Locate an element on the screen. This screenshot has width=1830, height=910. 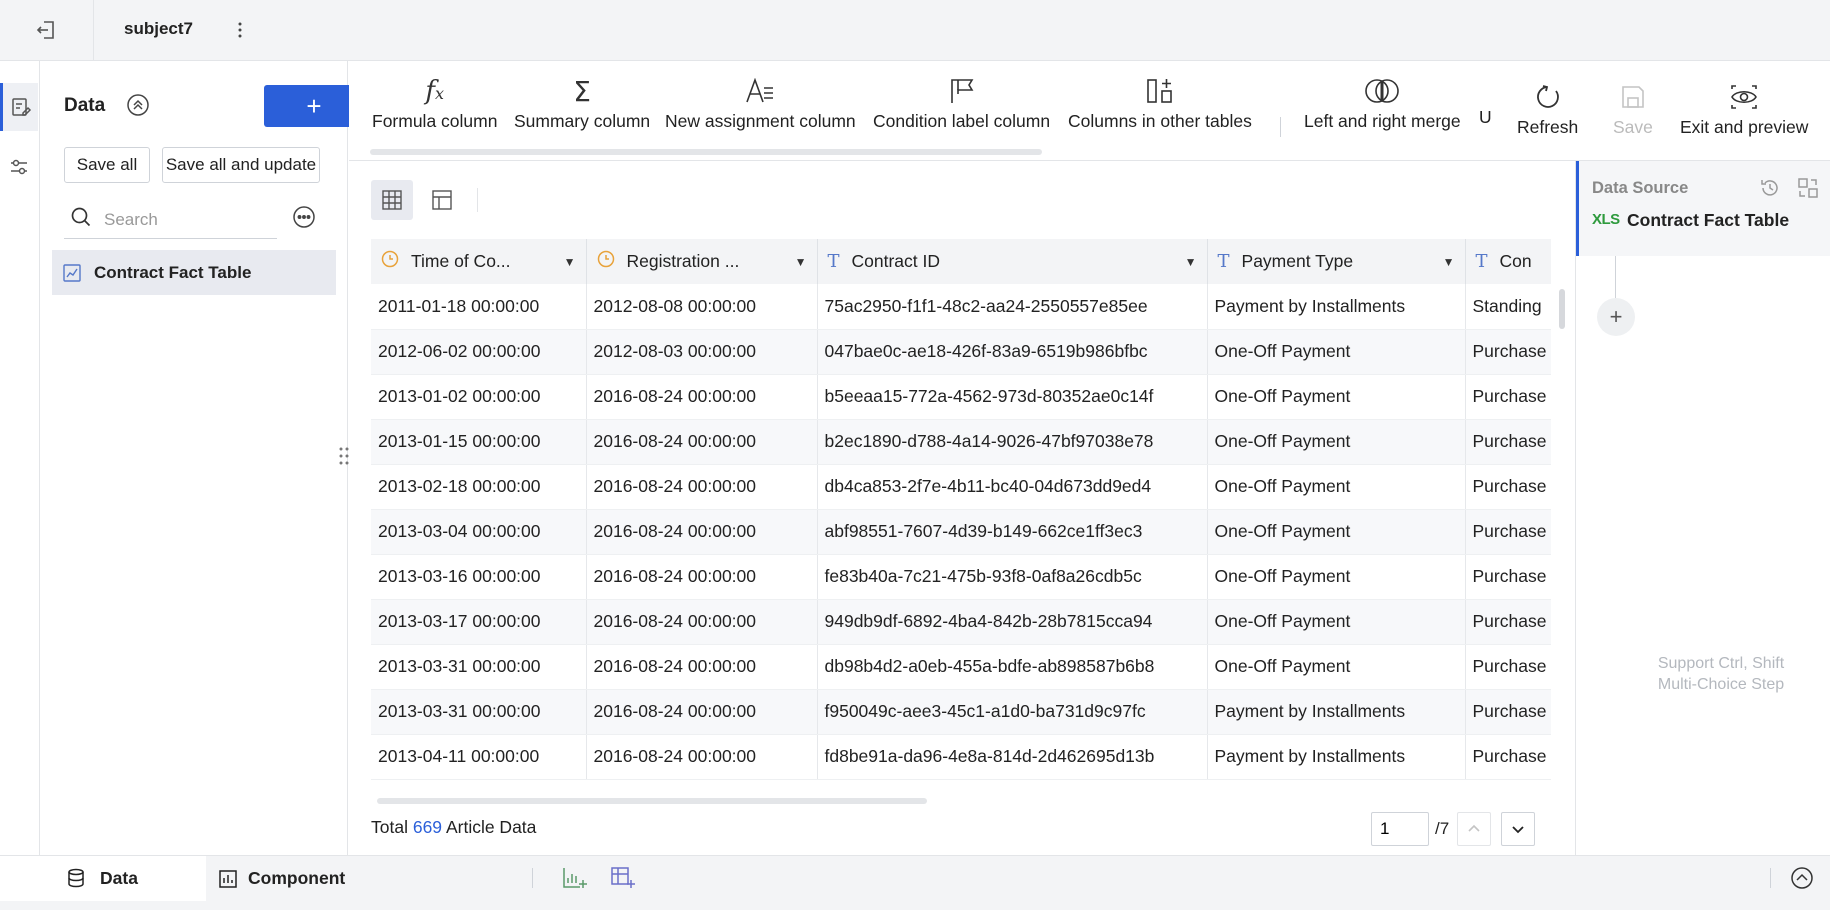
table-cell: 2013-03-04 00:00:00 is located at coordinates (479, 532).